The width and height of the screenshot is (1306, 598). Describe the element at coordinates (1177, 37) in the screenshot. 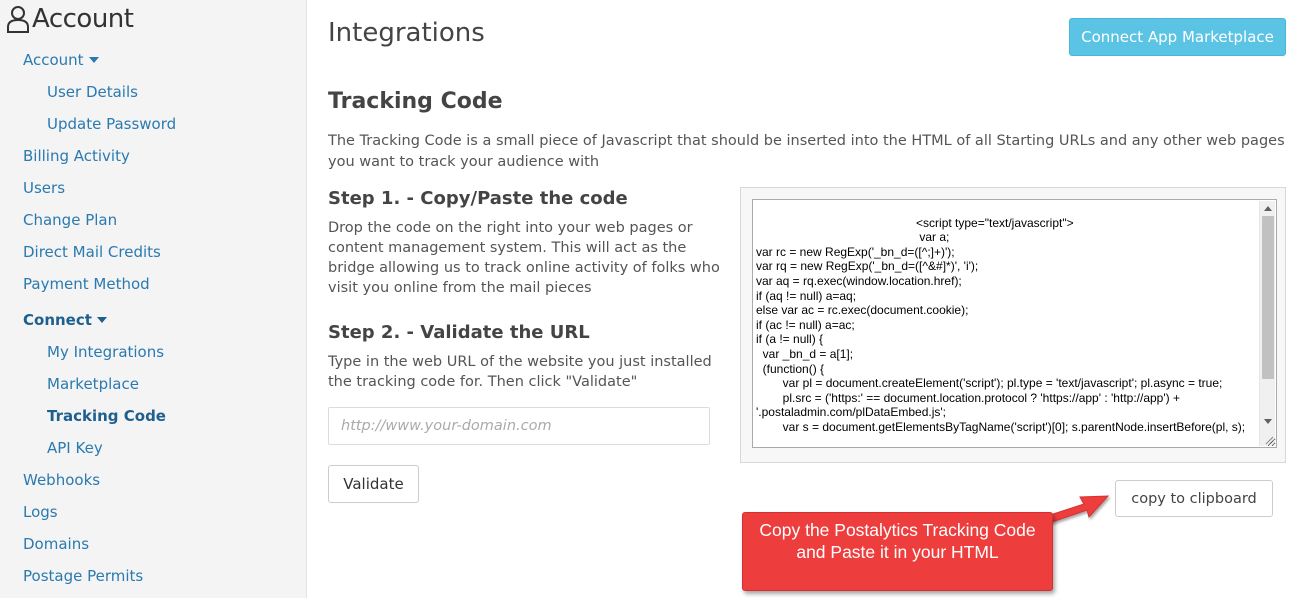

I see `connect-app-marketplace-button: Connect App Marketplace` at that location.